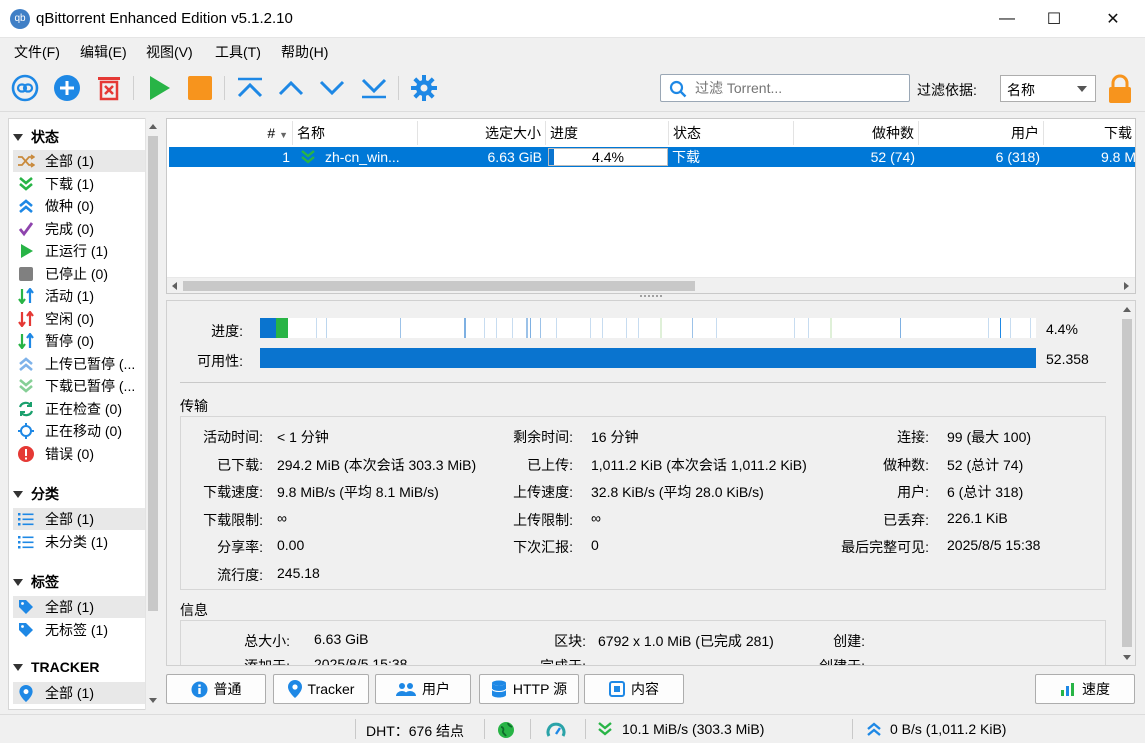 This screenshot has width=1145, height=743. Describe the element at coordinates (856, 133) in the screenshot. I see `column-header-seeds: 做种数` at that location.